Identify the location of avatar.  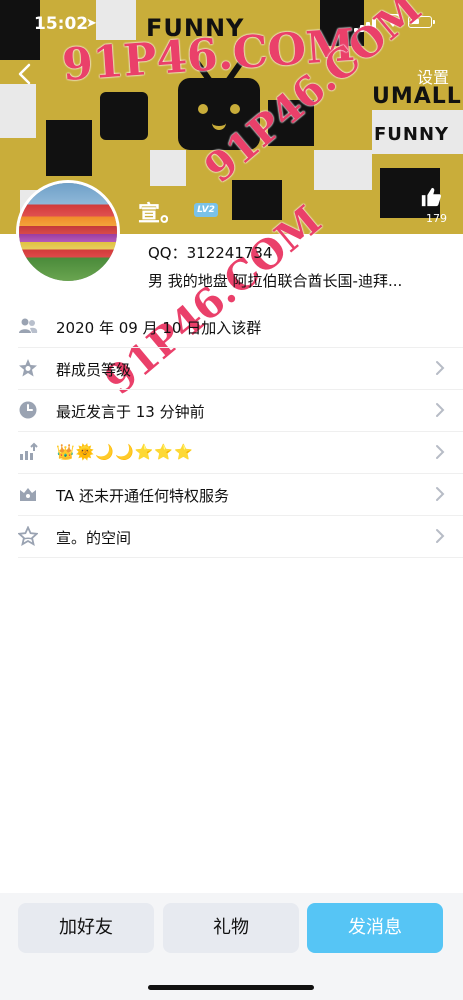
(68, 232).